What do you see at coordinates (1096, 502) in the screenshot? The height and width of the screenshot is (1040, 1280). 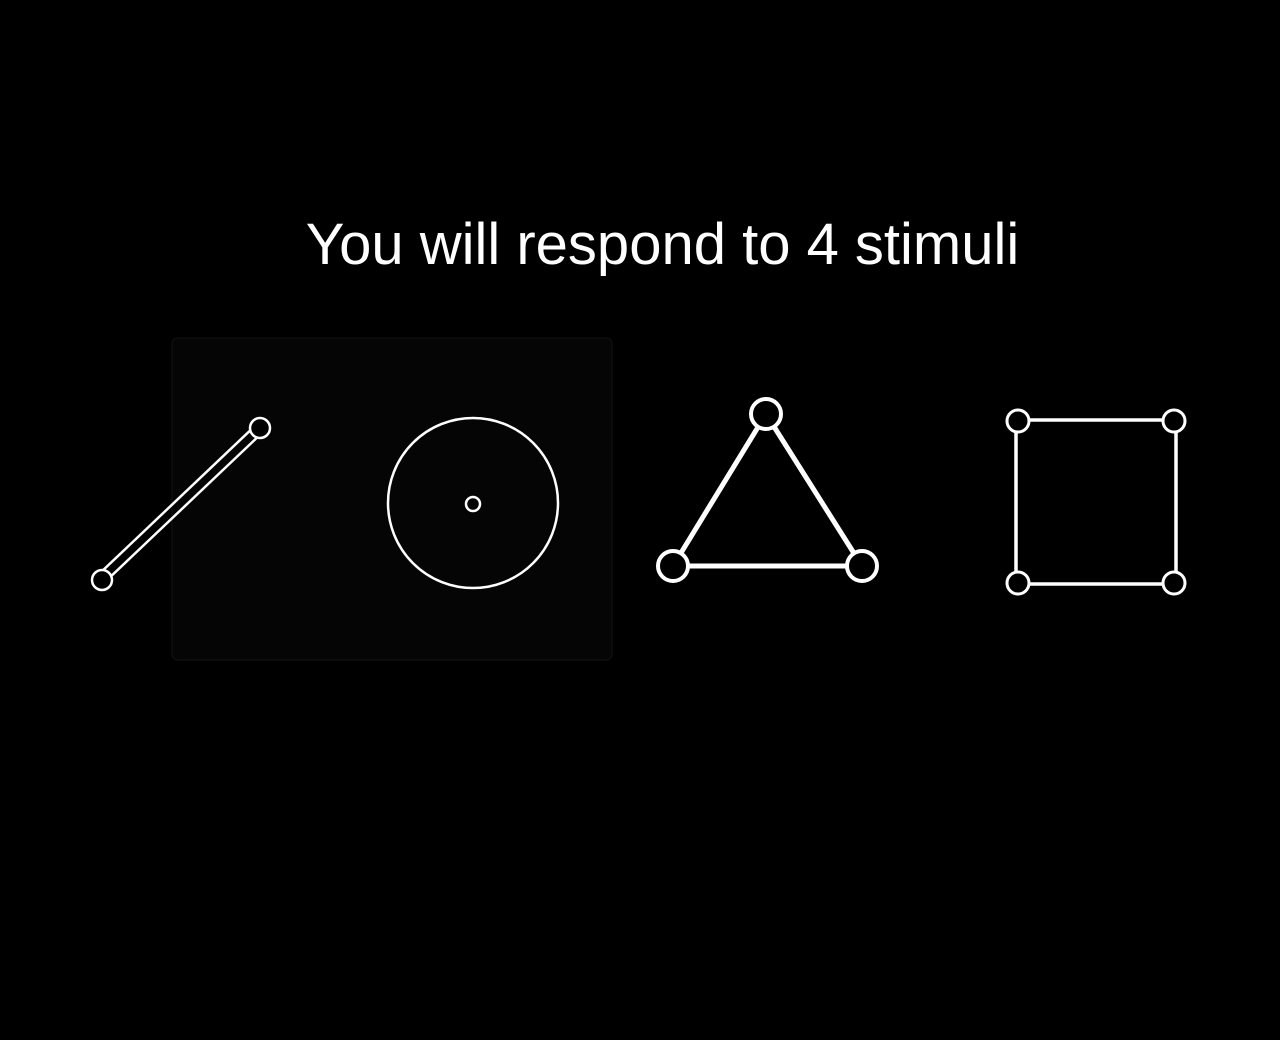 I see `square-stimulus-icon` at bounding box center [1096, 502].